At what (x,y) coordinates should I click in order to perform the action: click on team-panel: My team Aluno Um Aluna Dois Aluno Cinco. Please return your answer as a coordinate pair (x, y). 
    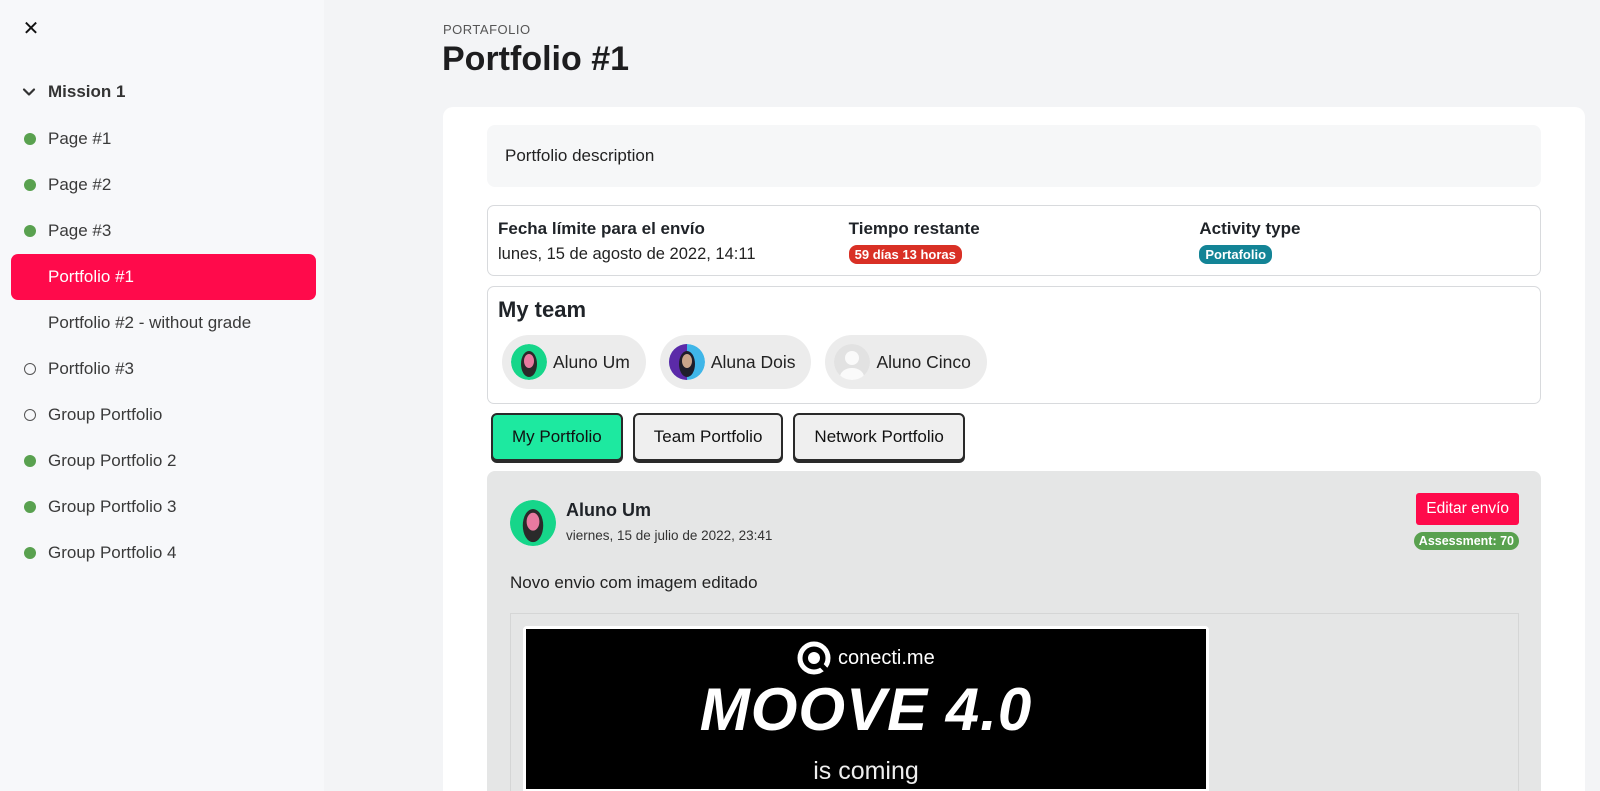
    Looking at the image, I should click on (1014, 345).